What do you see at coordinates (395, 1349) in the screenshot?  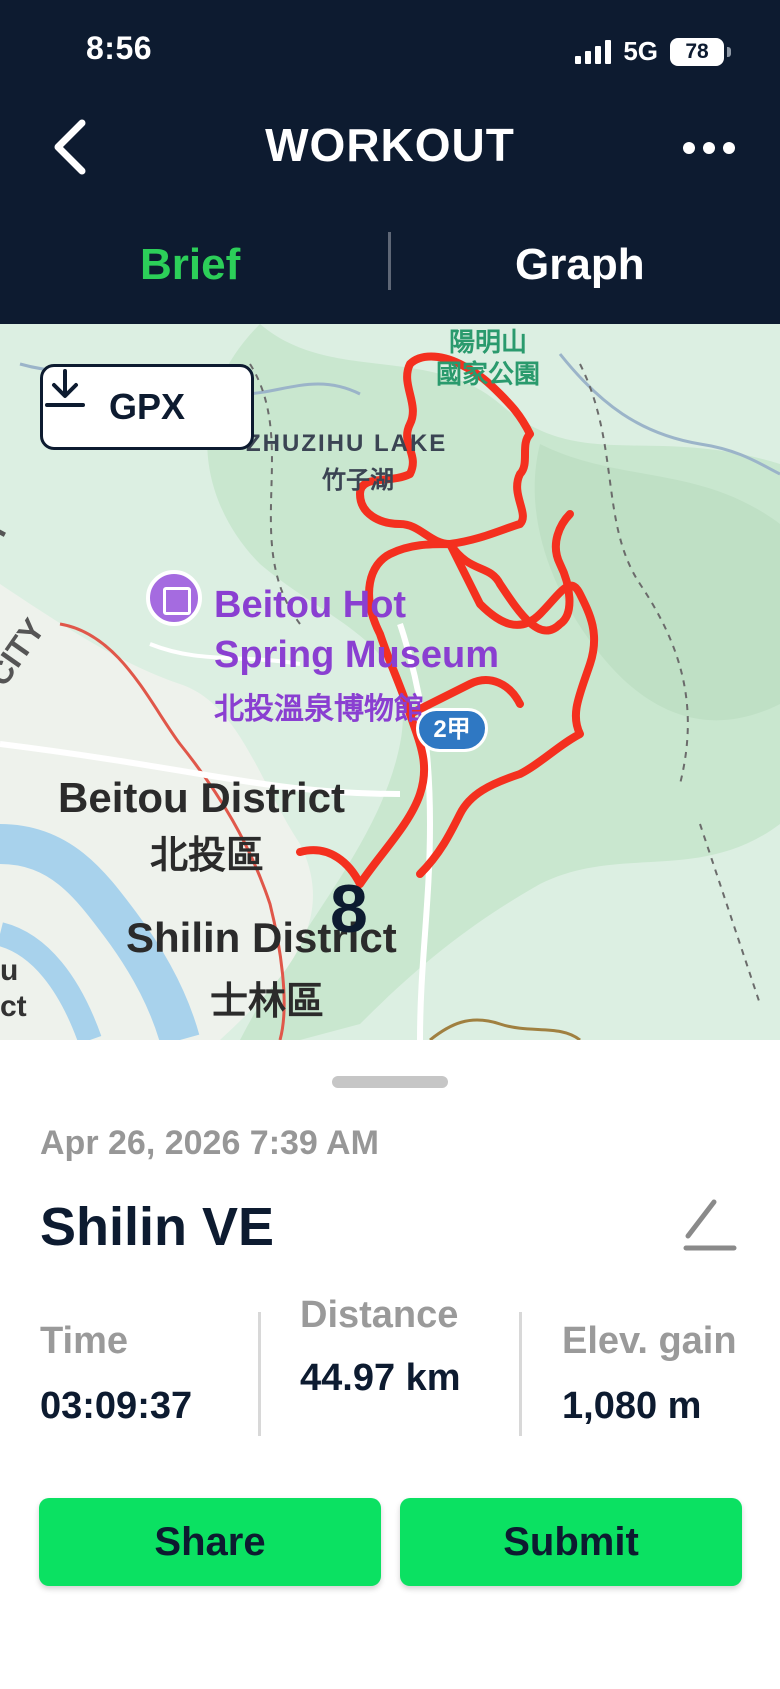 I see `stat-distance: Distance 44.97 km` at bounding box center [395, 1349].